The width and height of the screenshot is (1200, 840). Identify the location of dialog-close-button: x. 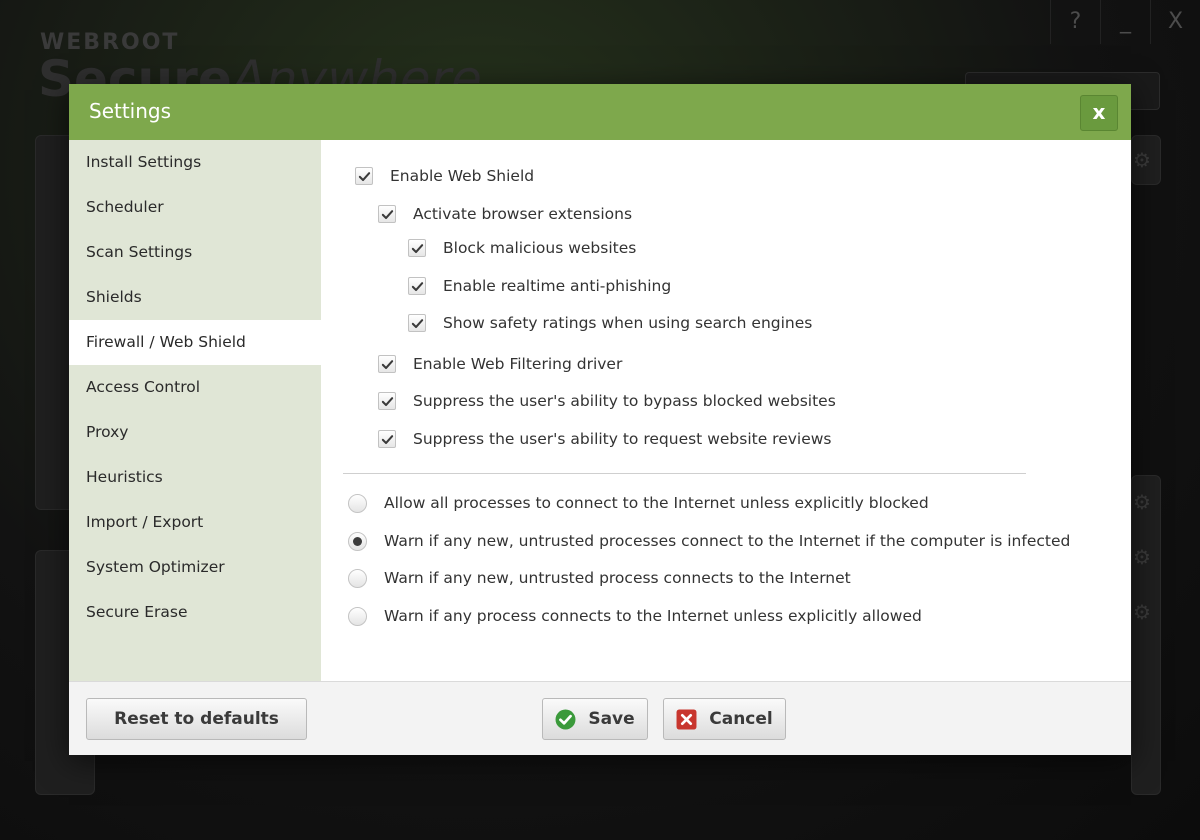
(1099, 113).